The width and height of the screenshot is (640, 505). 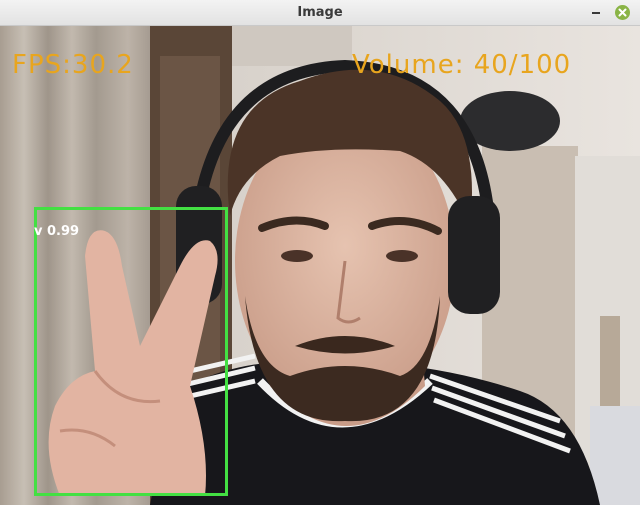 I want to click on close-icon, so click(x=622, y=12).